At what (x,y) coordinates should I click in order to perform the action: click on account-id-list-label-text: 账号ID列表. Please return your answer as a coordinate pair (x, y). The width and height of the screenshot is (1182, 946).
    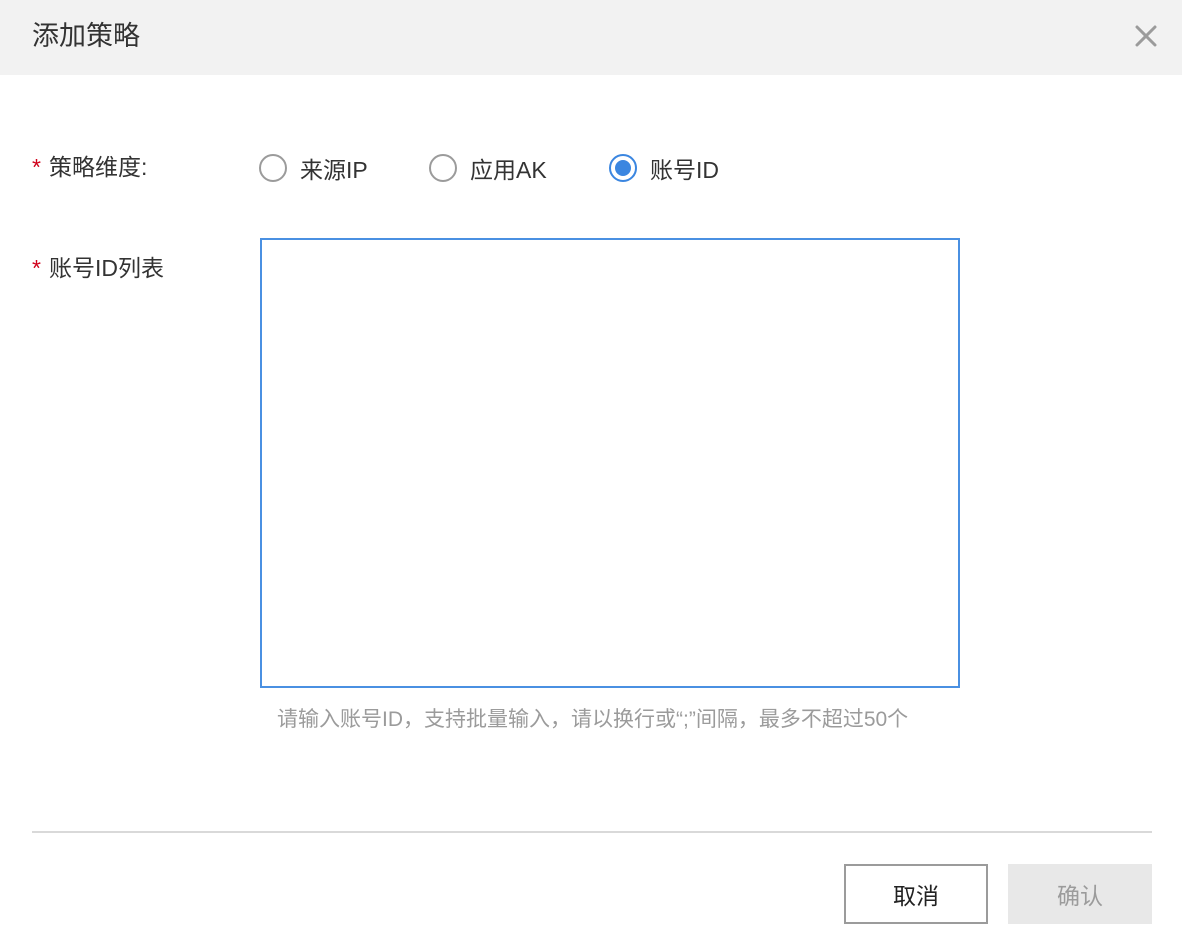
    Looking at the image, I should click on (106, 268).